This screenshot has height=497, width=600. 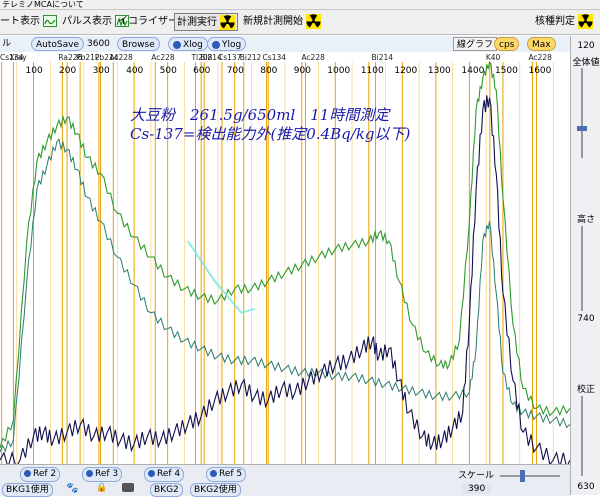 What do you see at coordinates (530, 476) in the screenshot?
I see `scale-slider-track` at bounding box center [530, 476].